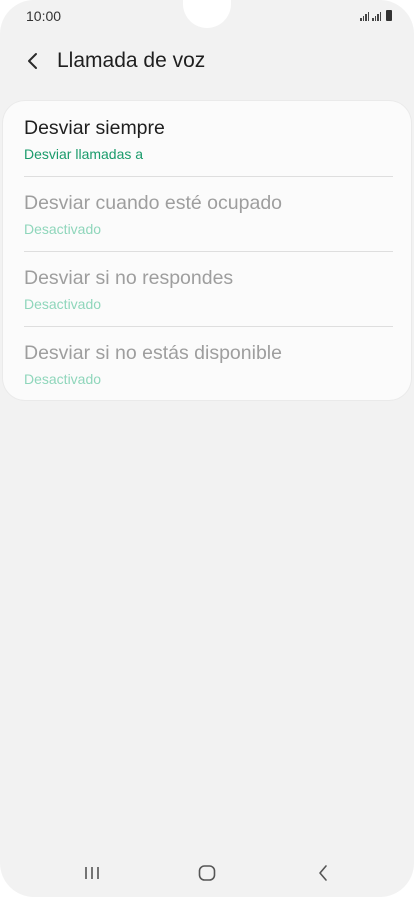  I want to click on recent-apps-icon, so click(92, 873).